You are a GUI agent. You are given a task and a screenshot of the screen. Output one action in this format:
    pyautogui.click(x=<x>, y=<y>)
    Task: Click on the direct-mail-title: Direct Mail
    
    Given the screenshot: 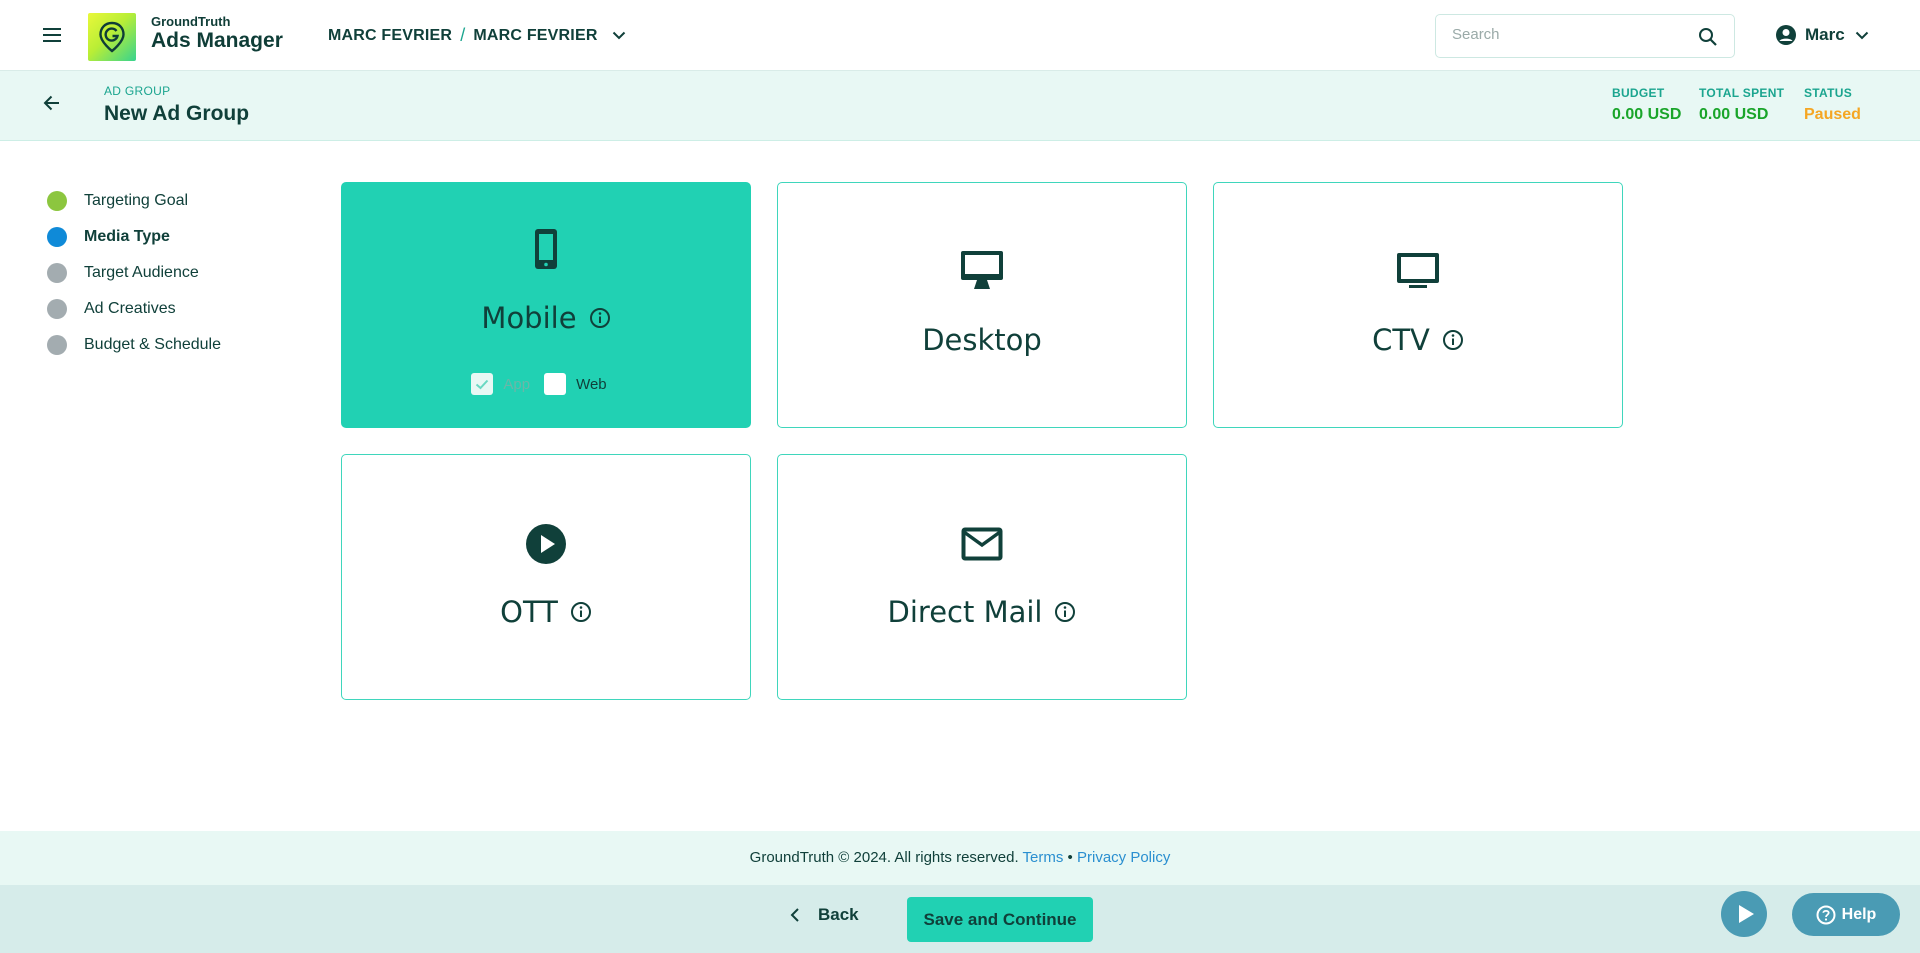 What is the action you would take?
    pyautogui.click(x=965, y=612)
    